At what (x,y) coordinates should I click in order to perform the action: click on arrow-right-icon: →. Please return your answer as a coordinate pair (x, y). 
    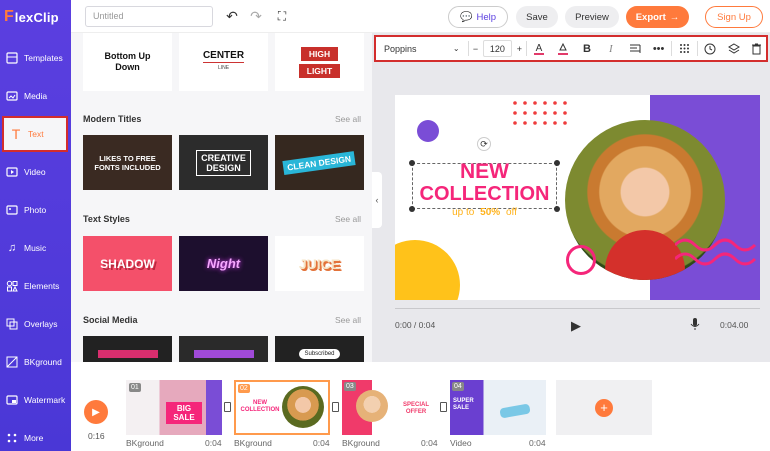
    Looking at the image, I should click on (674, 17).